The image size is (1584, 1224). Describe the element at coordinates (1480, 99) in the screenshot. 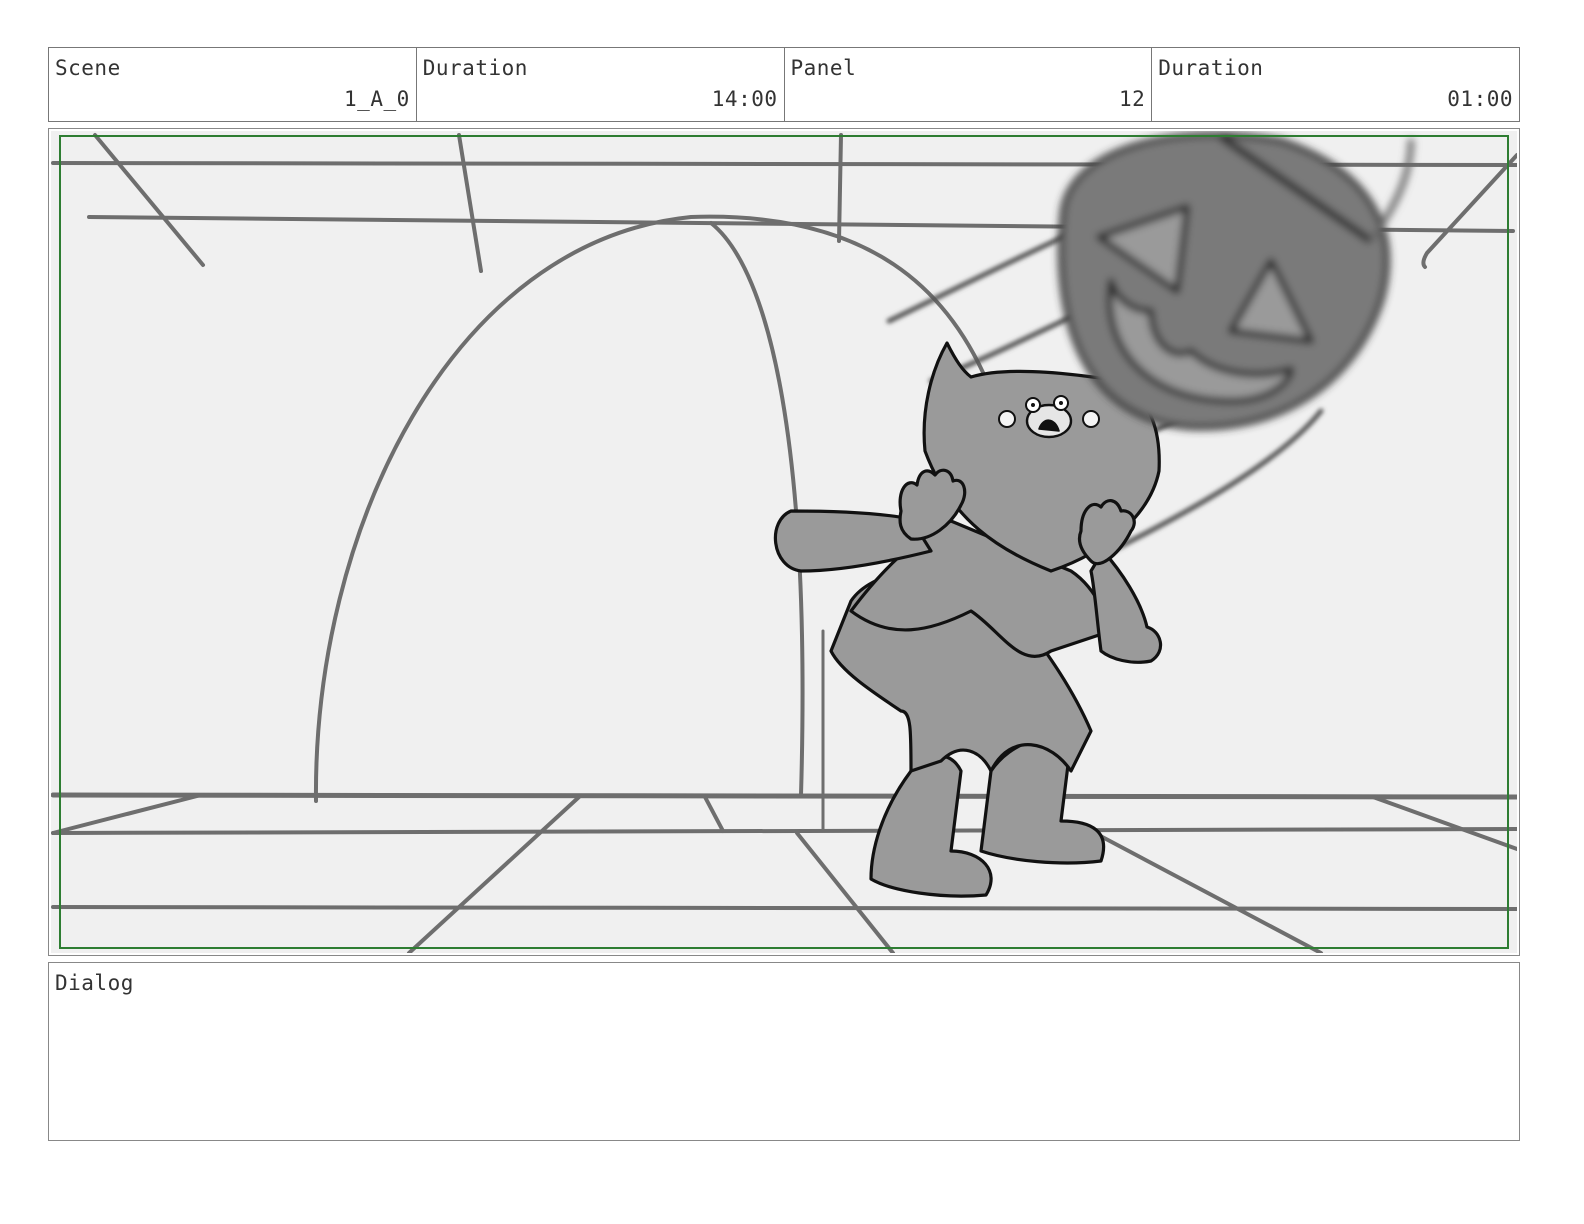

I see `panel-duration-value: 01:00` at that location.